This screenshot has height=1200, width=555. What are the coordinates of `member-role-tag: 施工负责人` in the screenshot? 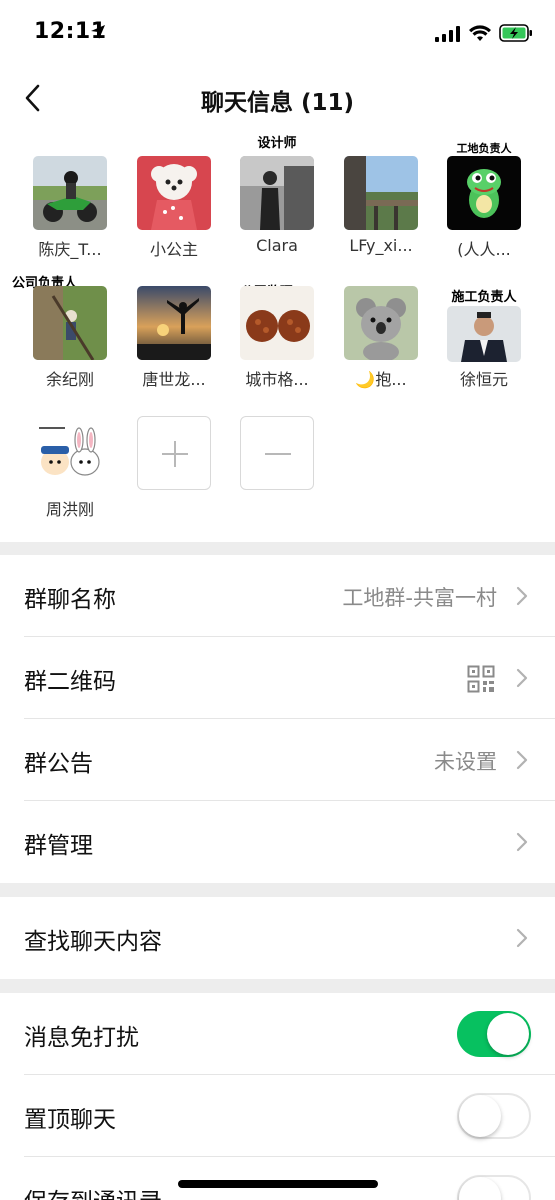 It's located at (484, 297).